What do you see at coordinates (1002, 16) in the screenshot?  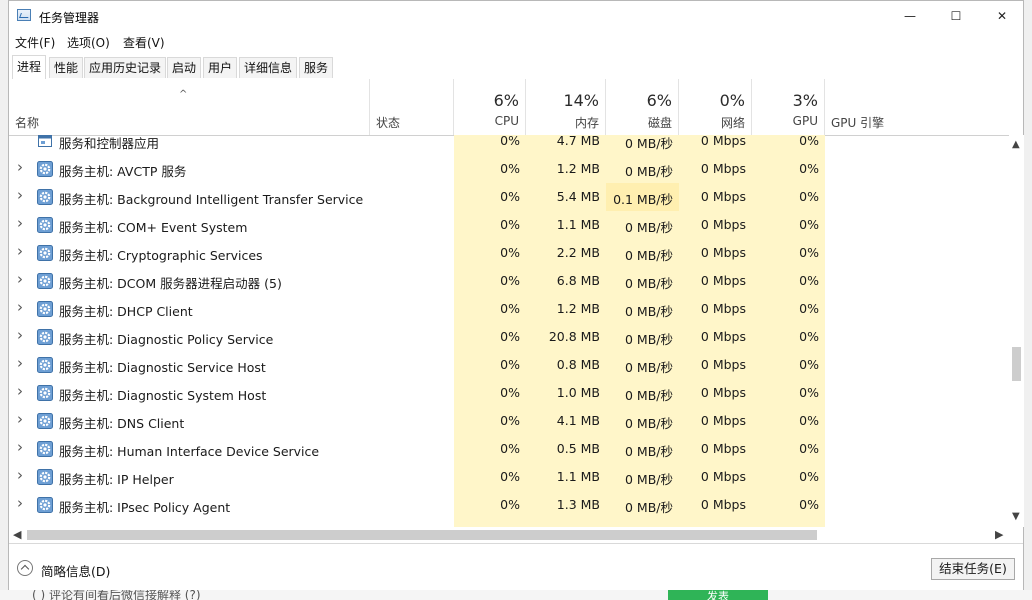 I see `close-button: ✕` at bounding box center [1002, 16].